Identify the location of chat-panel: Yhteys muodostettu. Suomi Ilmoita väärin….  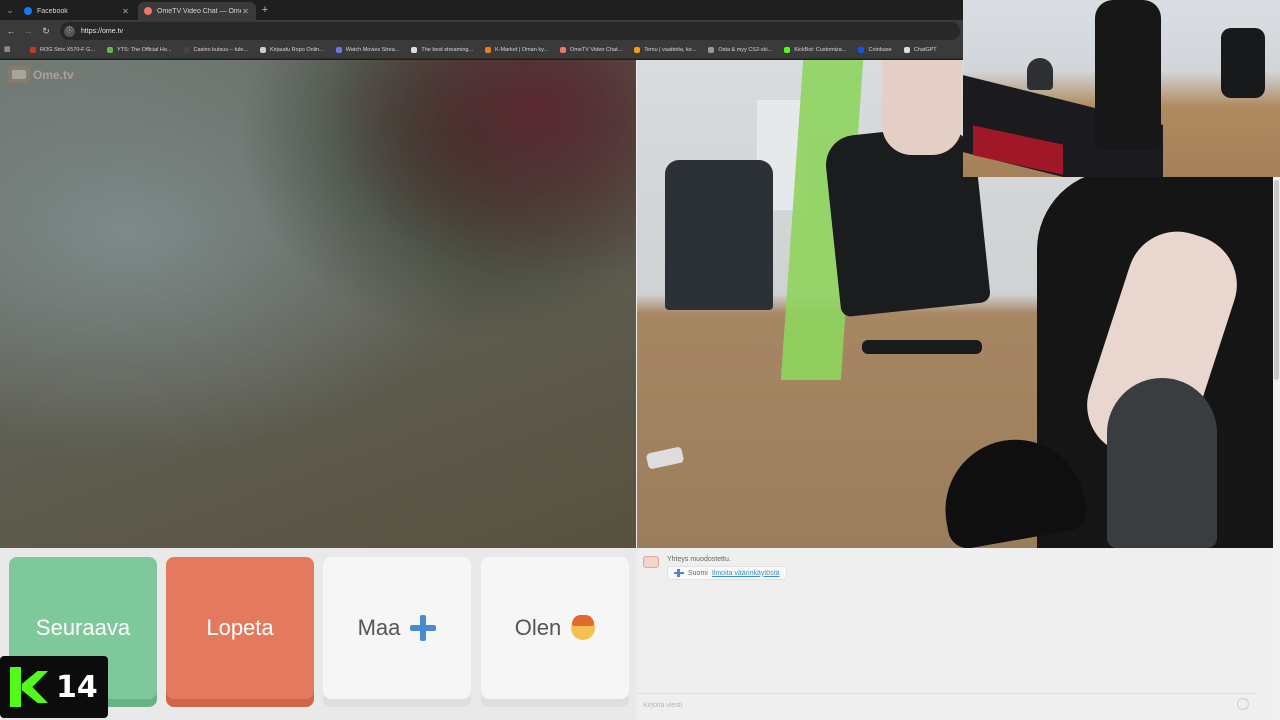
(955, 634).